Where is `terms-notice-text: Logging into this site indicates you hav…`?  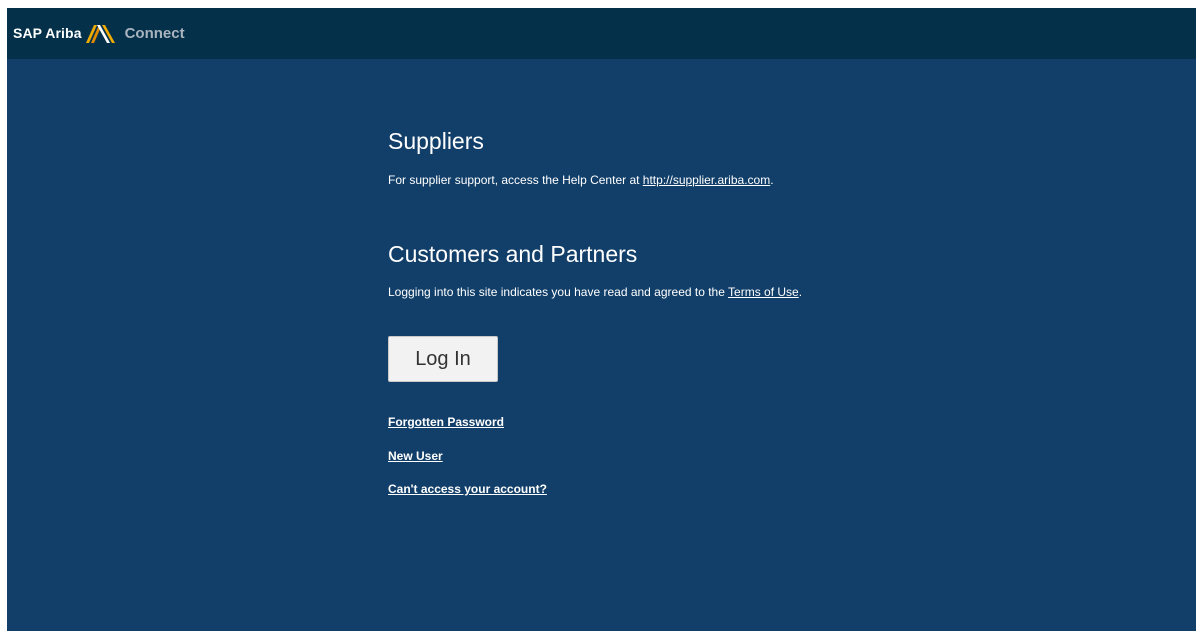 terms-notice-text: Logging into this site indicates you hav… is located at coordinates (595, 292).